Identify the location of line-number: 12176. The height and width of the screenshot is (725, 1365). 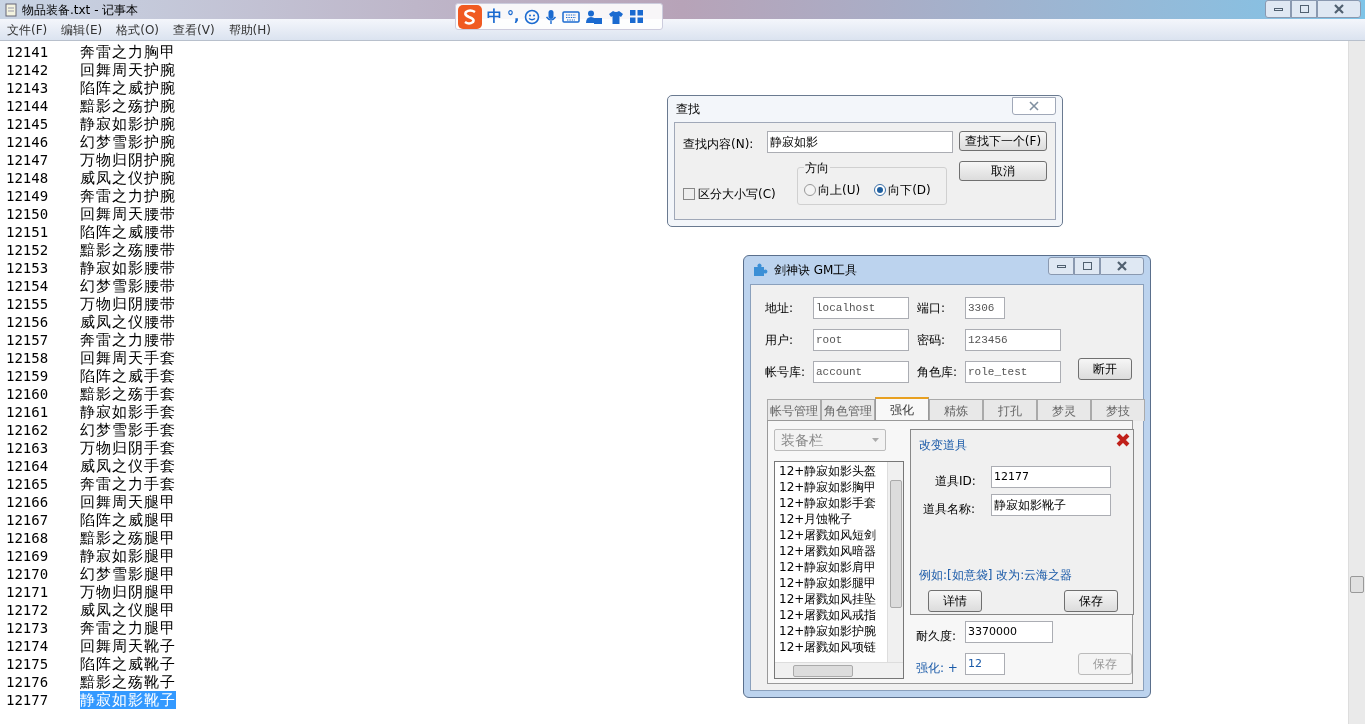
(27, 682).